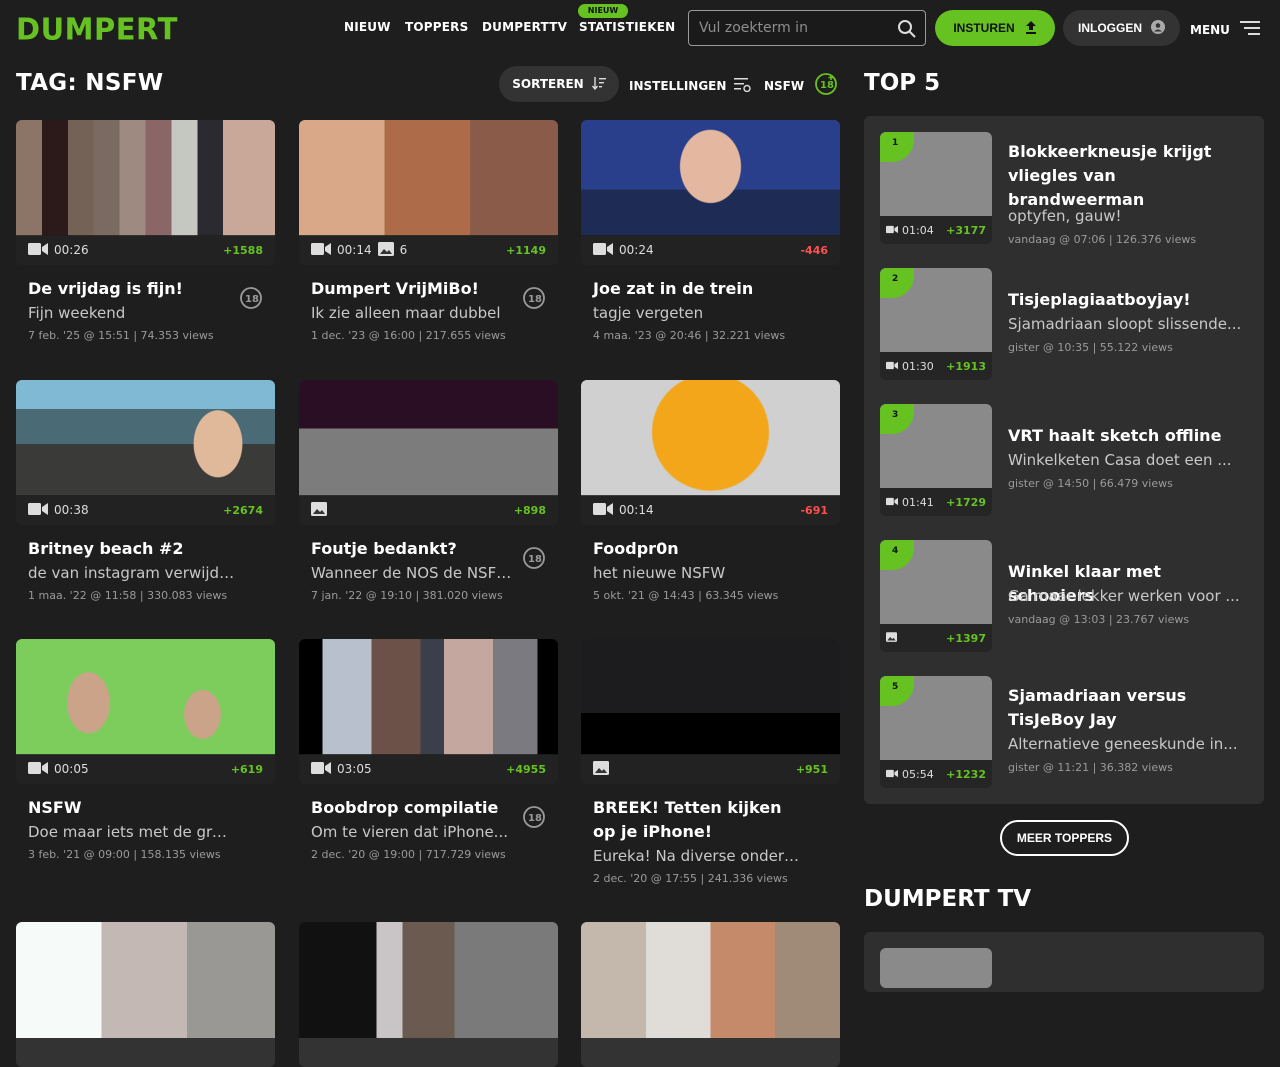 This screenshot has height=1067, width=1280. I want to click on card-title: Joe zat in de trein, so click(710, 289).